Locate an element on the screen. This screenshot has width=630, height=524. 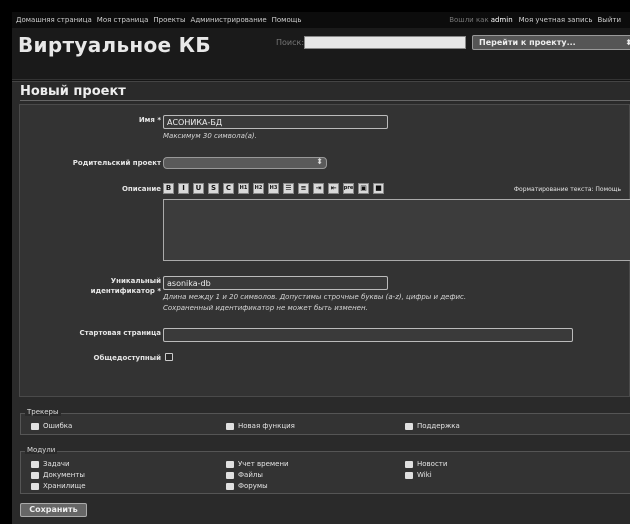
menu-help: Помощь is located at coordinates (287, 20).